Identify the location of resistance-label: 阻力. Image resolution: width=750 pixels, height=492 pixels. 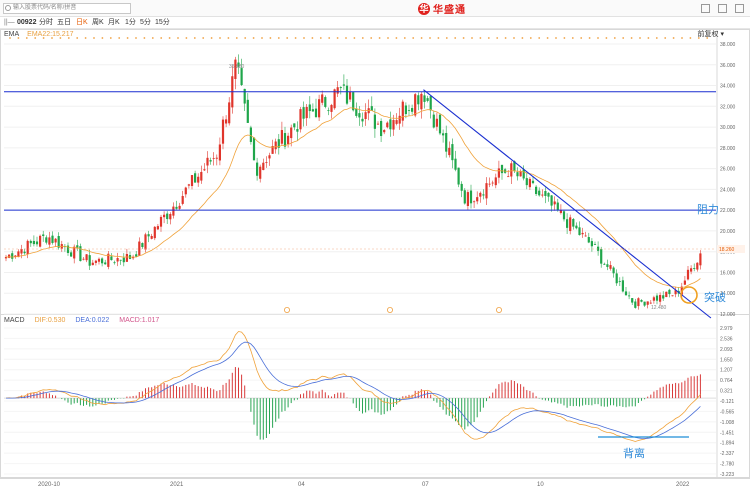
(708, 209).